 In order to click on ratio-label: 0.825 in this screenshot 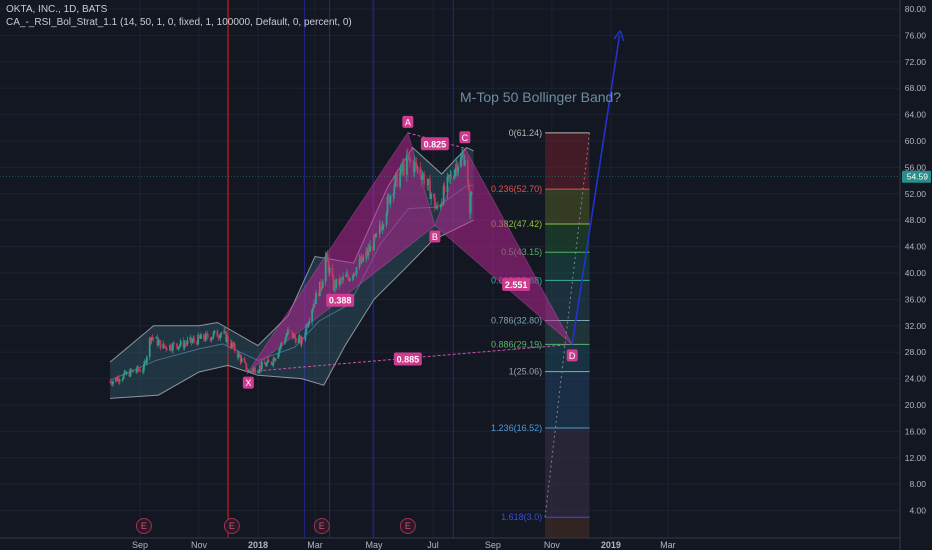, I will do `click(435, 144)`.